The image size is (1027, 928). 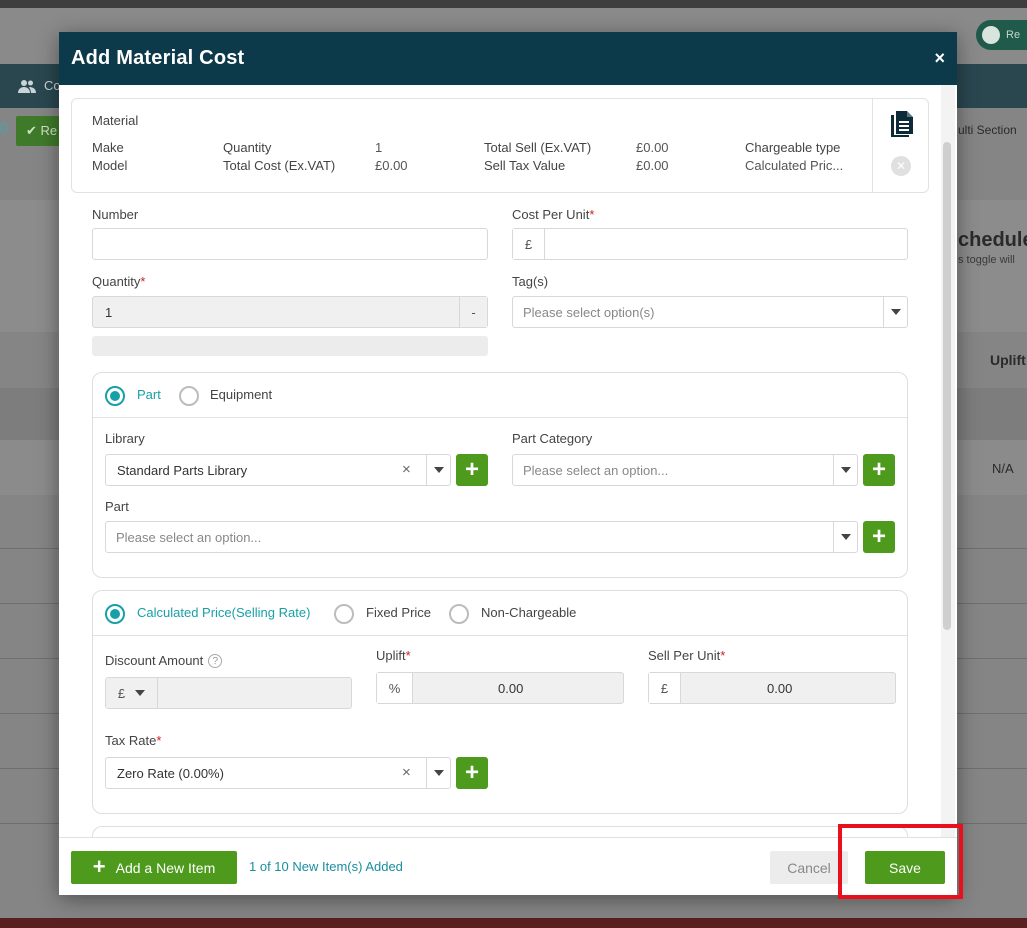 I want to click on currency-prefix: £, so click(x=665, y=688).